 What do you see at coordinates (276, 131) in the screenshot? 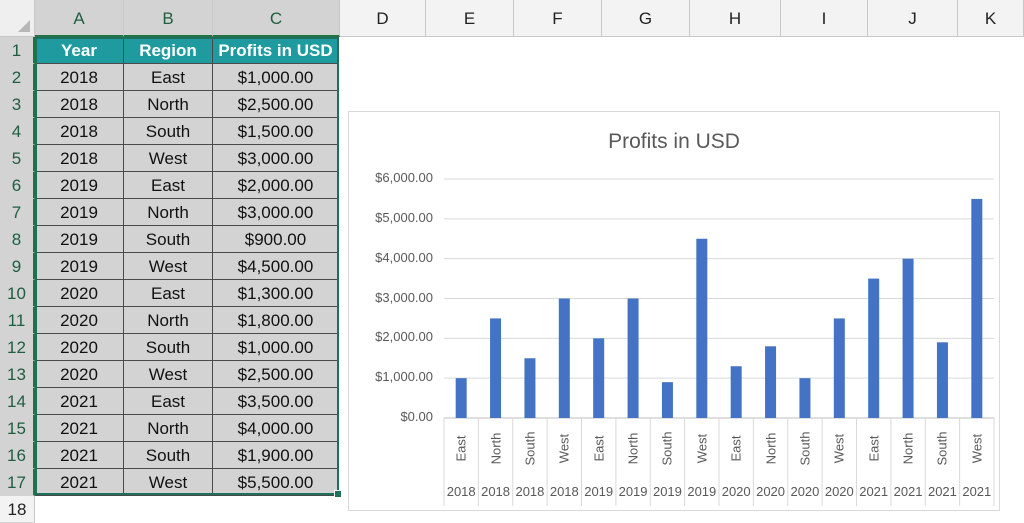
I see `table-cell: $1,500.00` at bounding box center [276, 131].